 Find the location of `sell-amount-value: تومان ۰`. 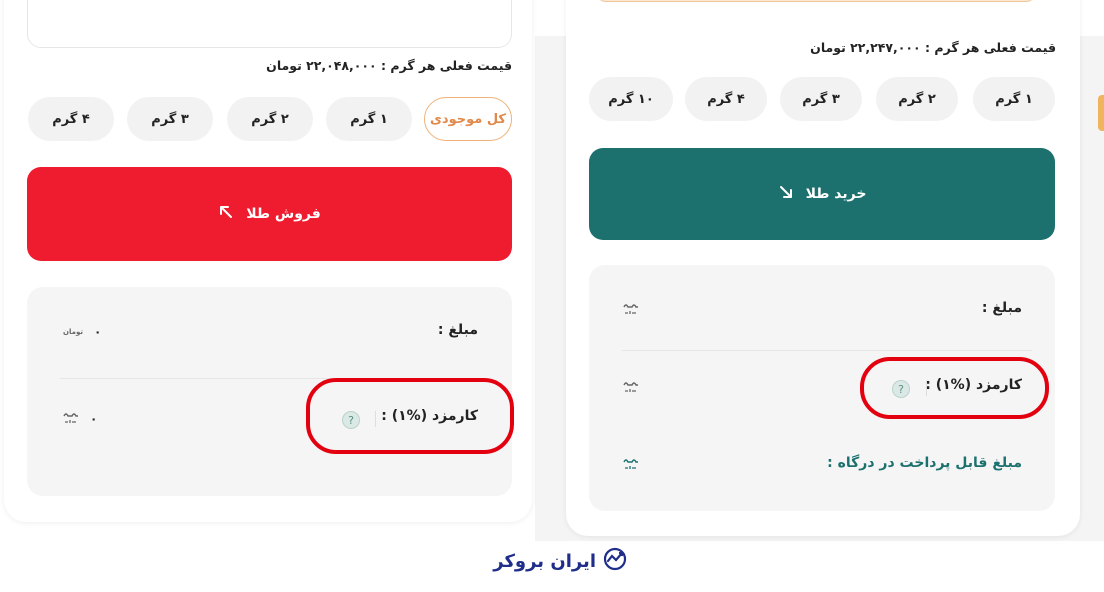

sell-amount-value: تومان ۰ is located at coordinates (81, 332).